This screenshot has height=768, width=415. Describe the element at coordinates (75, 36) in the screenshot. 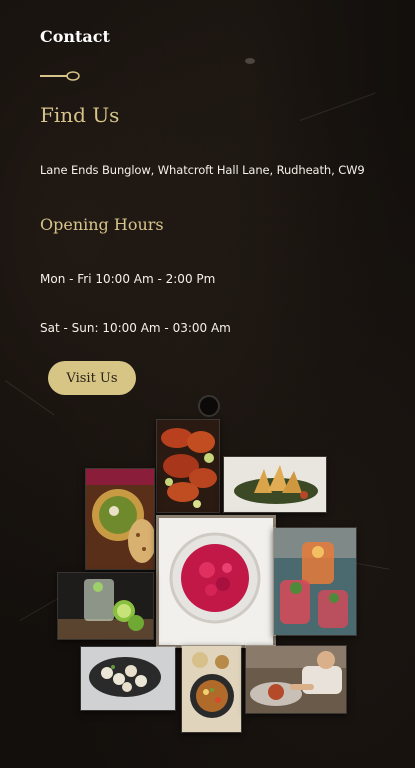

I see `section-label-contact: Contact` at that location.